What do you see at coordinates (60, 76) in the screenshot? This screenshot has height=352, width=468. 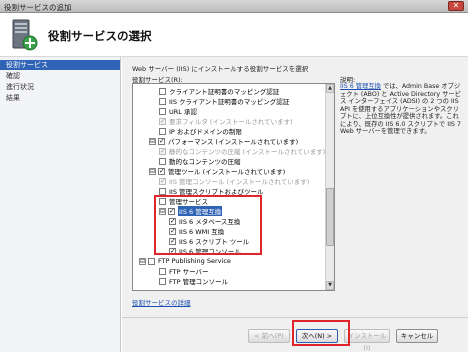 I see `step-confirmation: 確認` at bounding box center [60, 76].